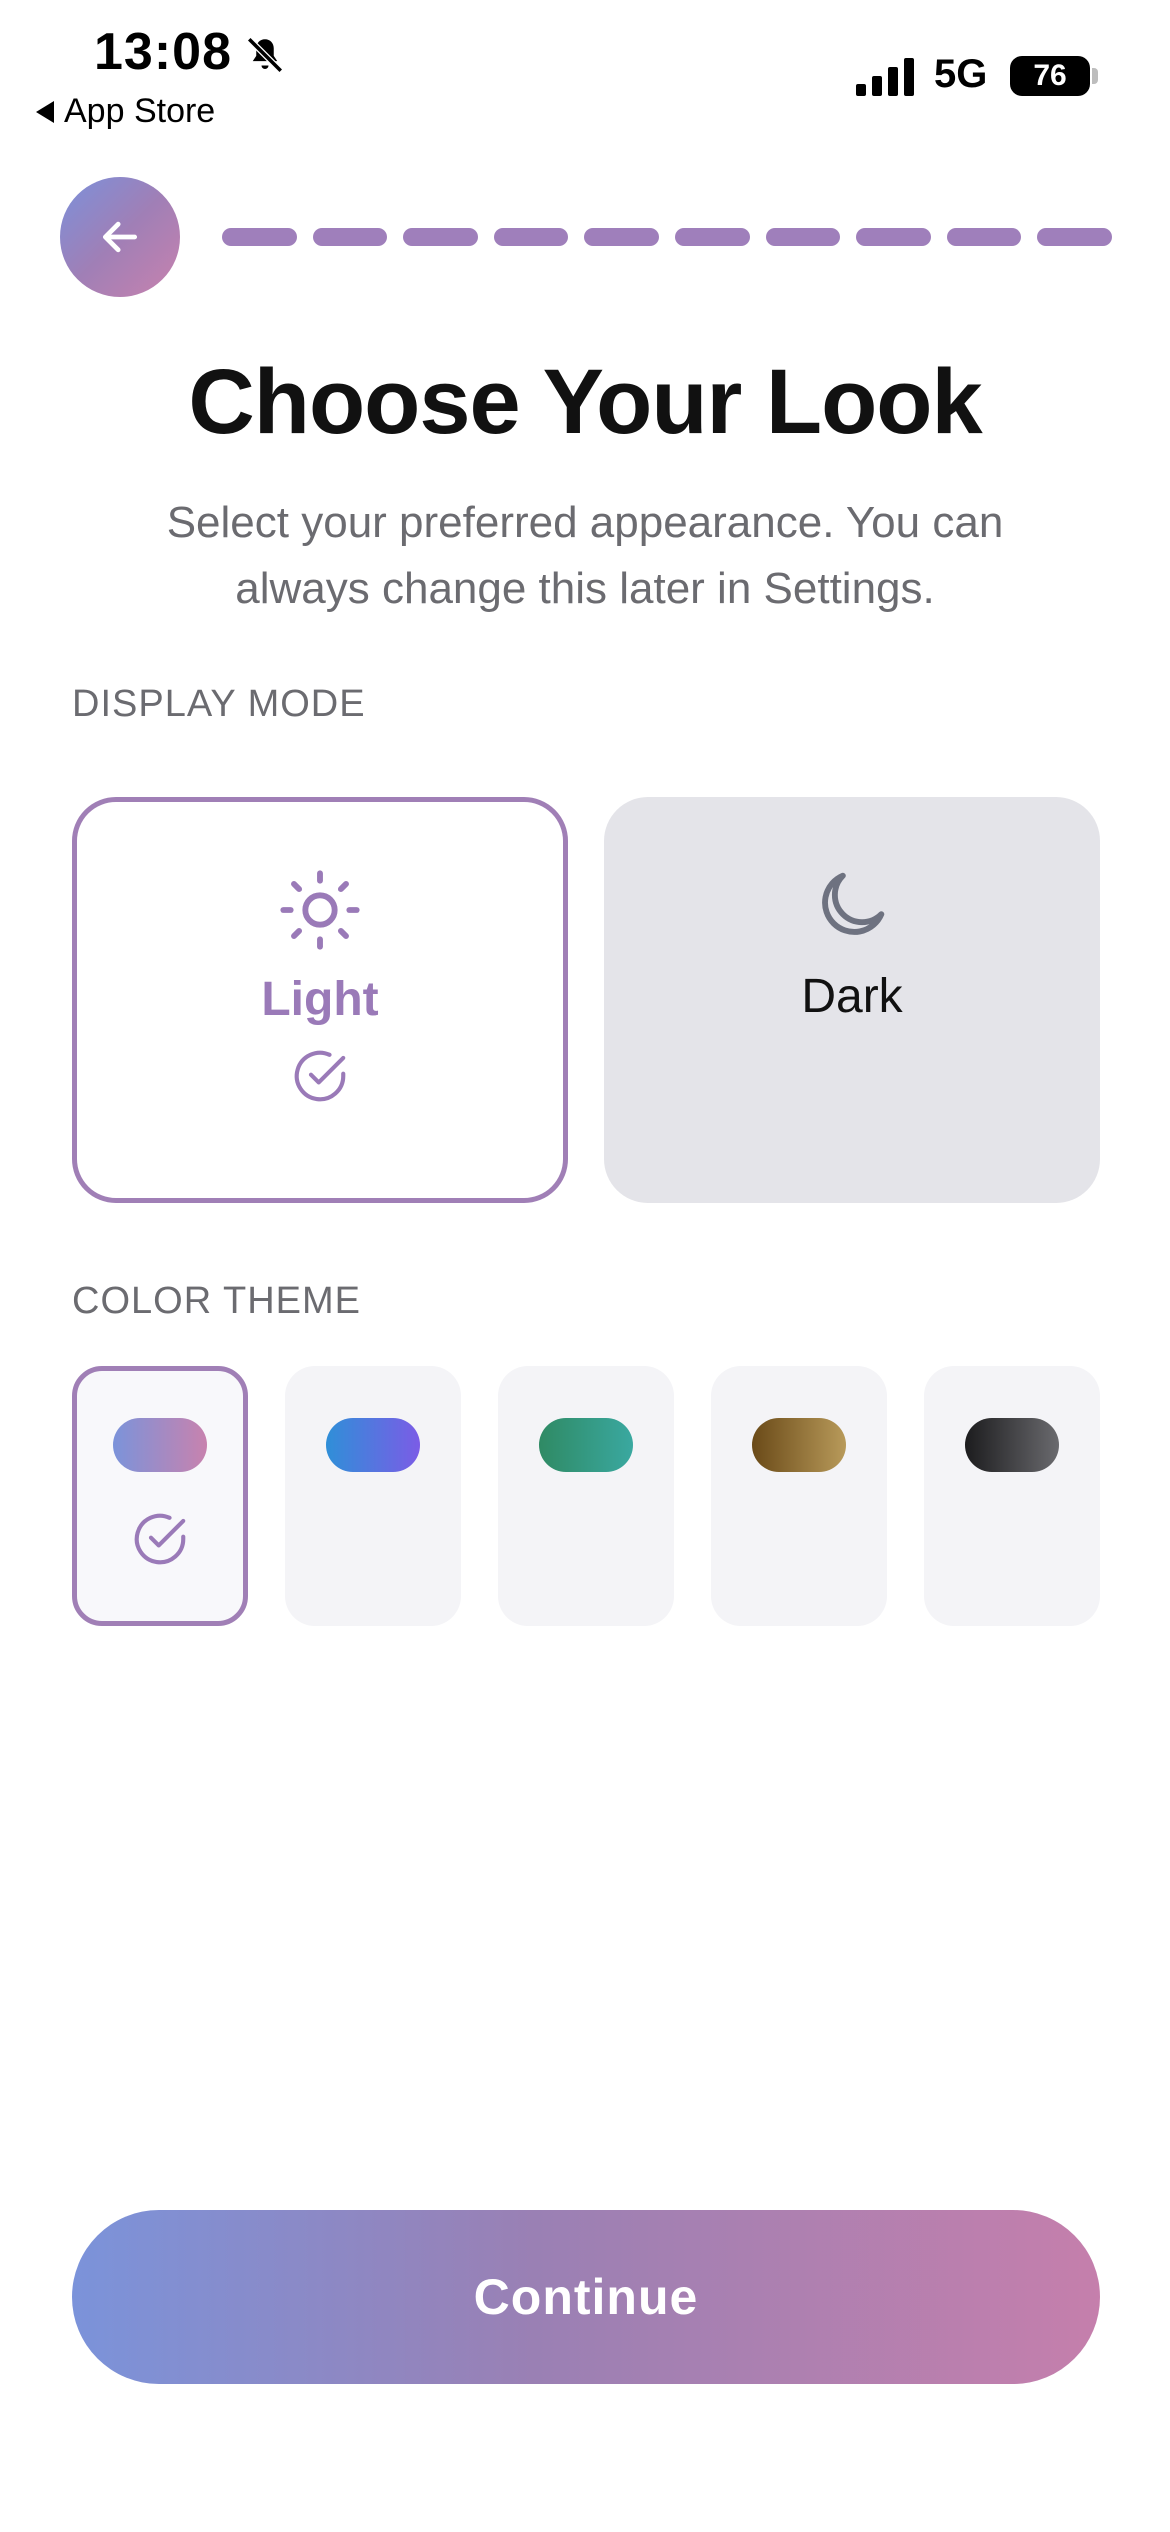 Image resolution: width=1170 pixels, height=2532 pixels. I want to click on bell-slash-icon, so click(265, 55).